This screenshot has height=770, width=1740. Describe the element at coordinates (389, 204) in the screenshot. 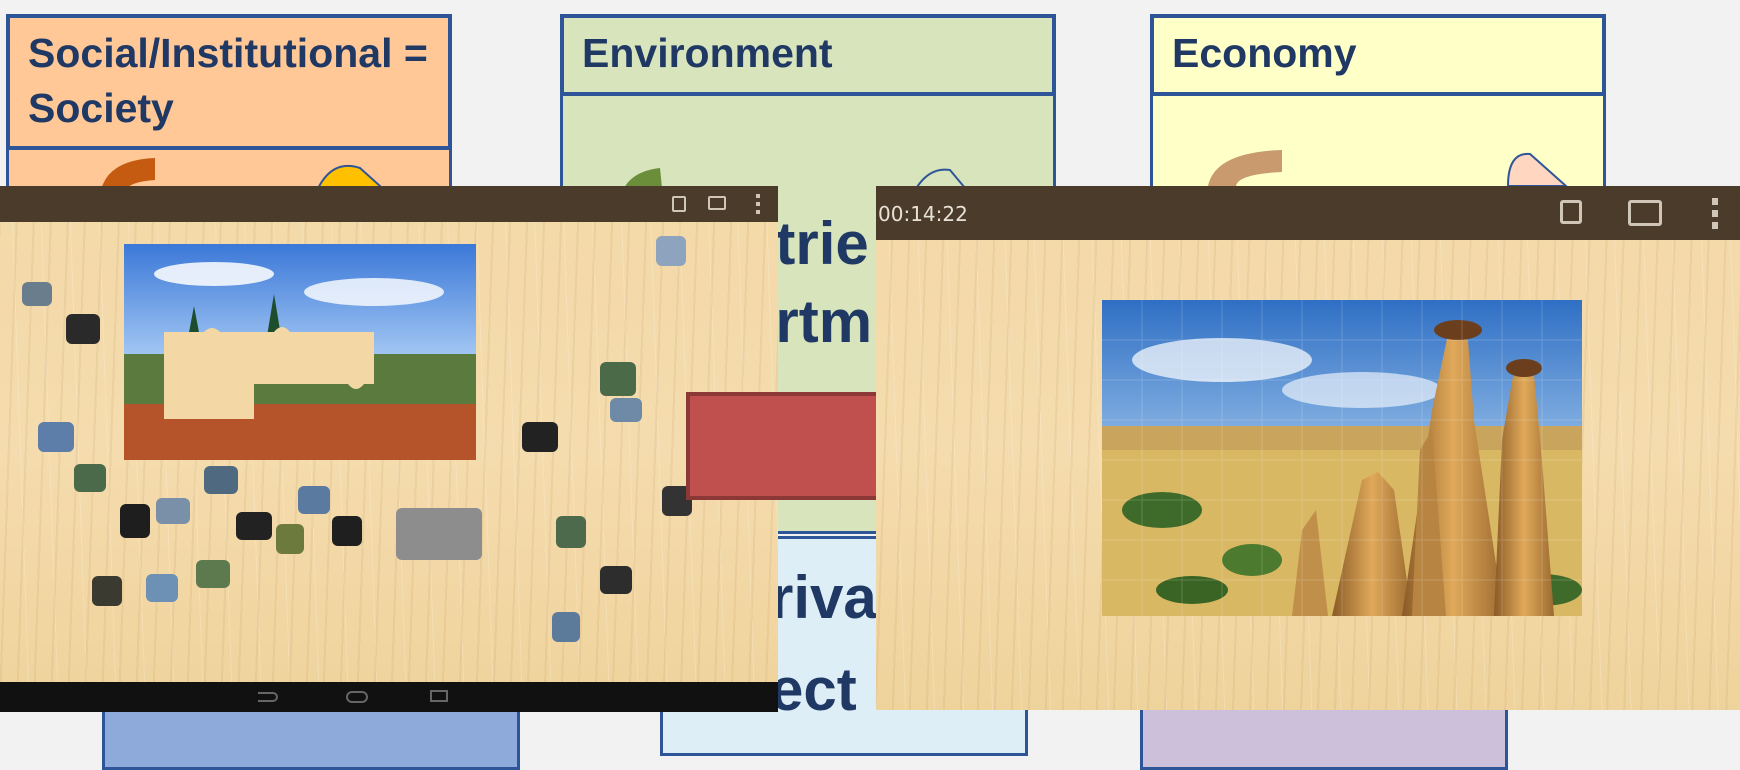

I see `top-action-bar` at that location.